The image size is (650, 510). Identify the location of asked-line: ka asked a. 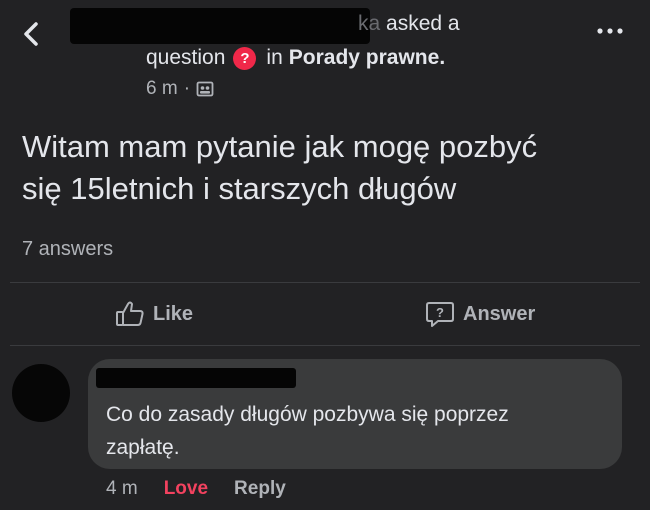
(409, 24).